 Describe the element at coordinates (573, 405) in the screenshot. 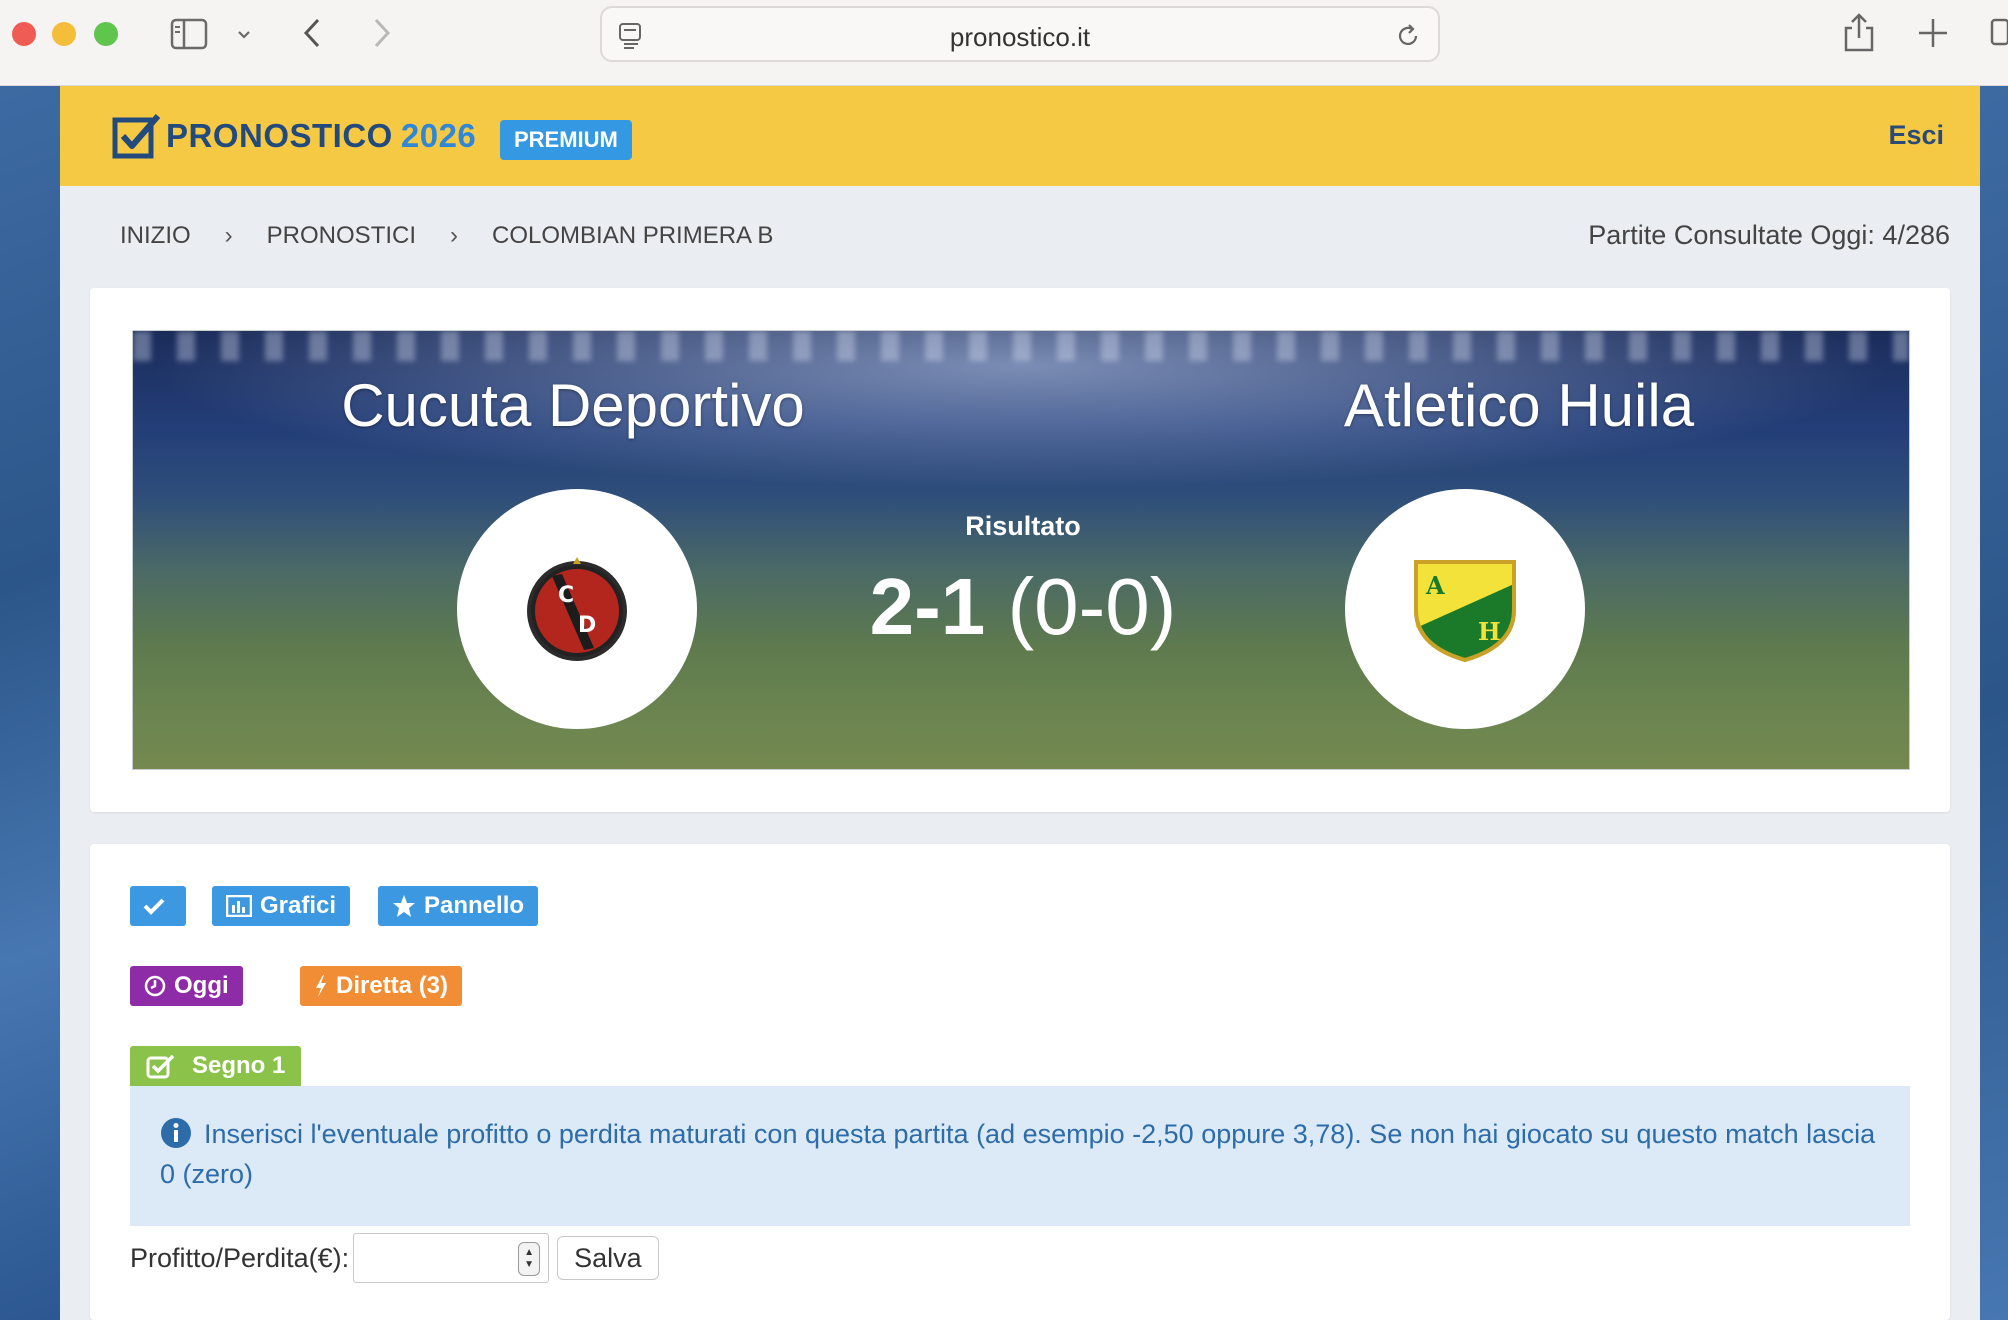

I see `home-team-name: Cucuta Deportivo` at that location.